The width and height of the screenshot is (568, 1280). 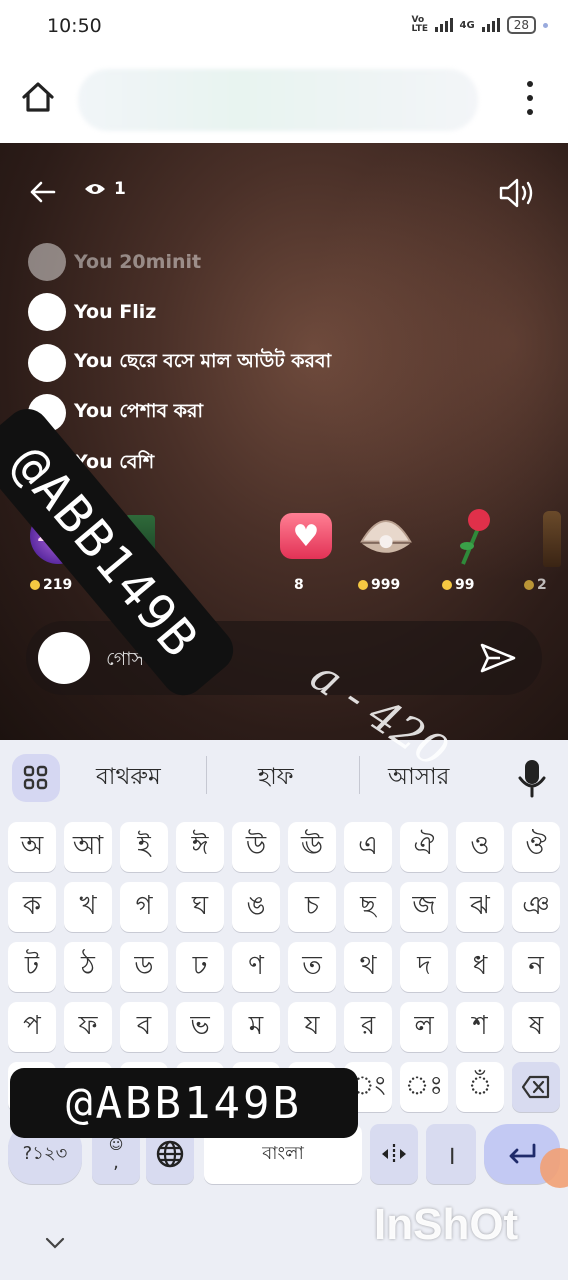 I want to click on key: ই, so click(x=144, y=847).